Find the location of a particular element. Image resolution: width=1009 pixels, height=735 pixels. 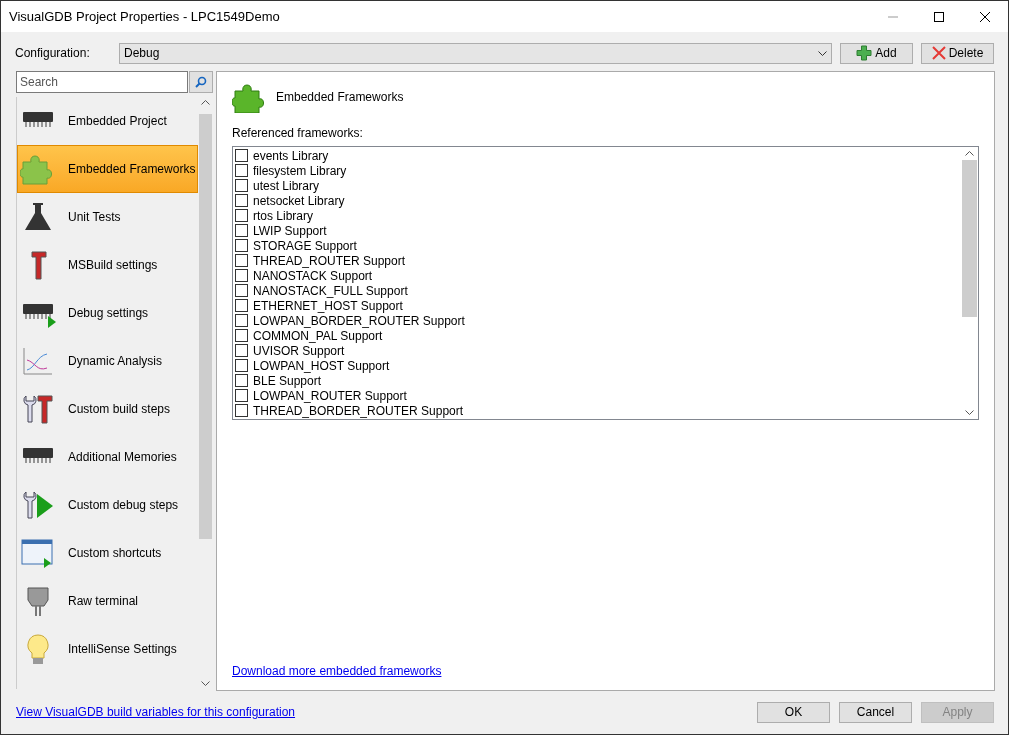

configuration-label: Configuration: is located at coordinates (53, 53).